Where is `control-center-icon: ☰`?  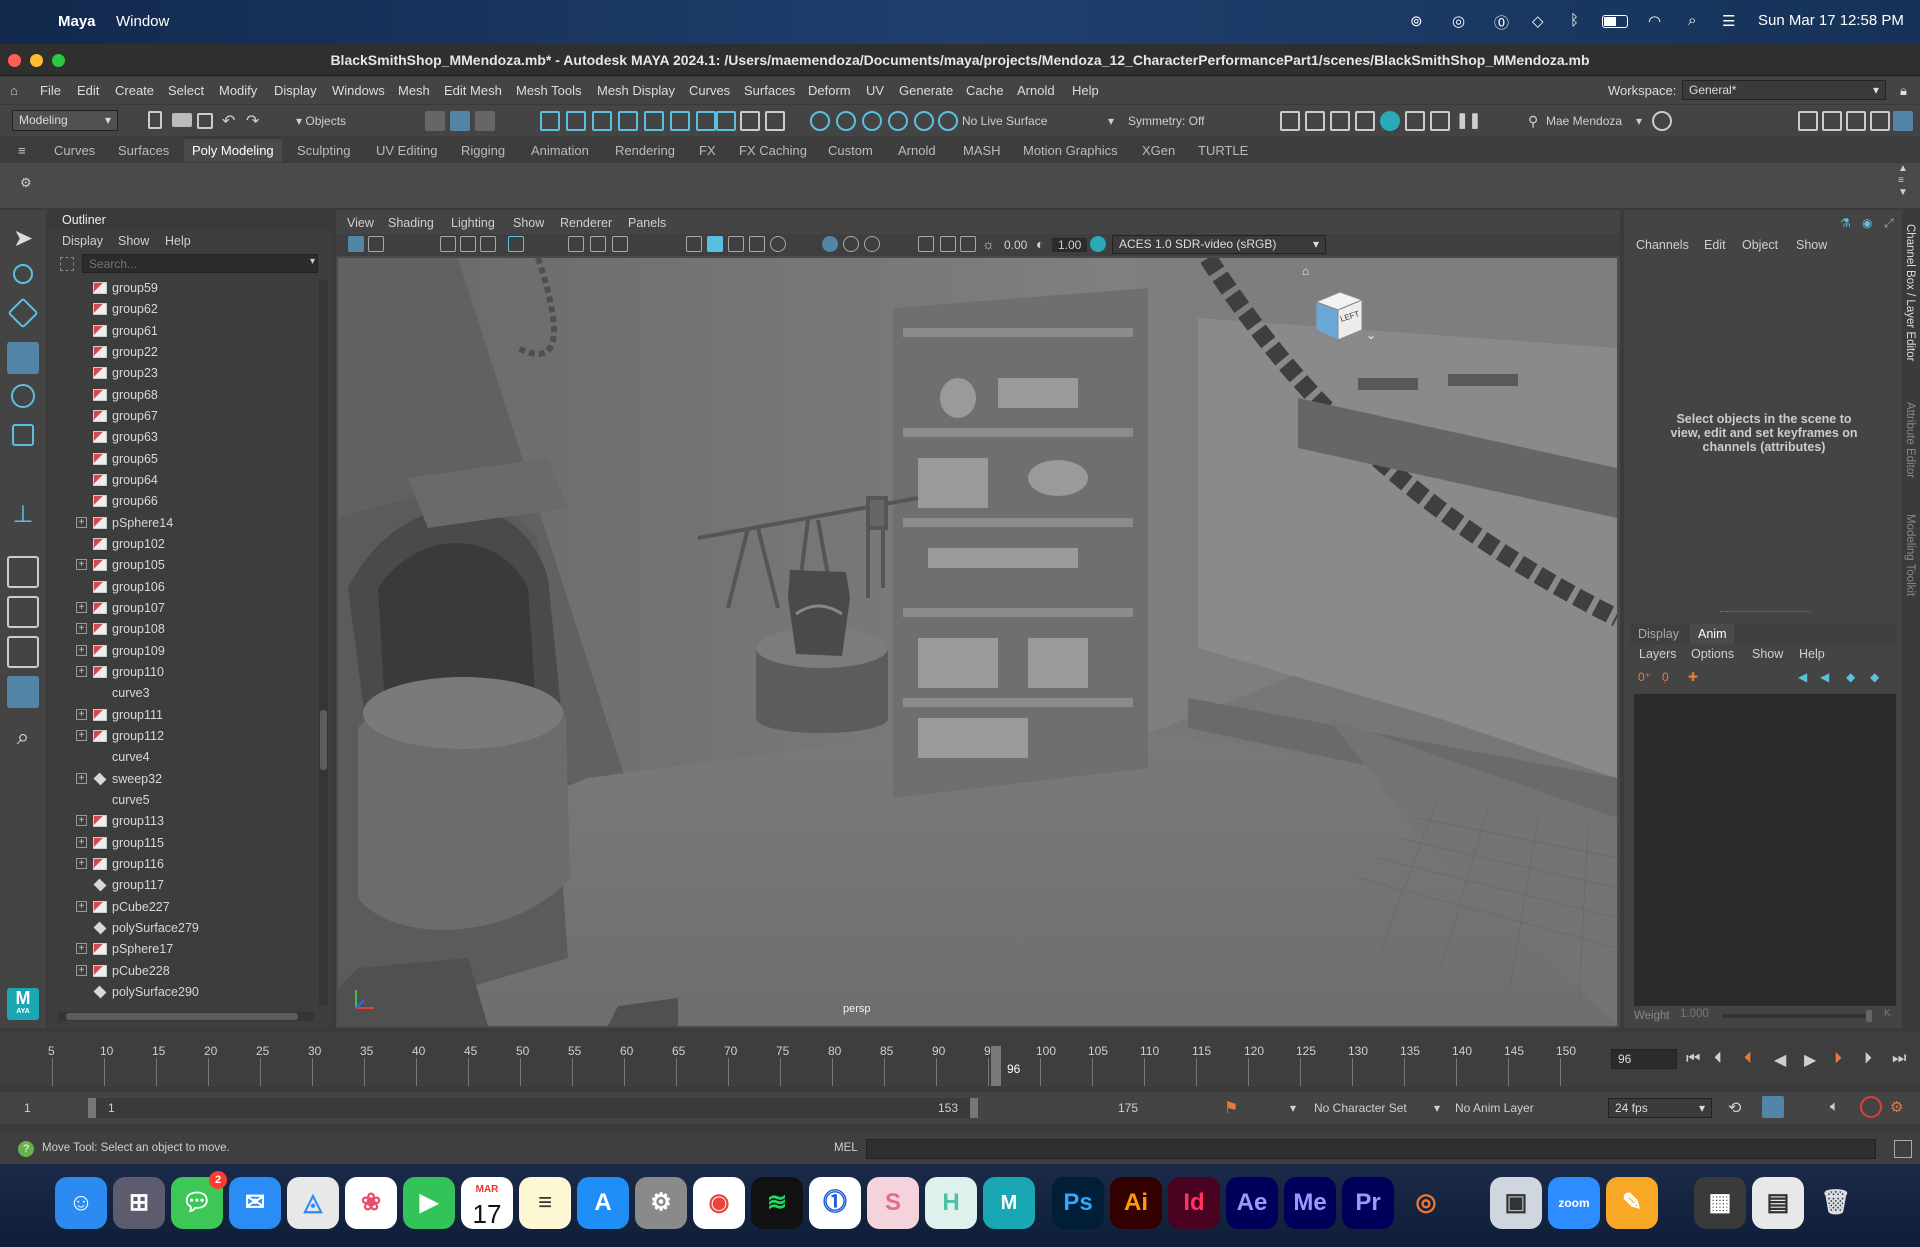 control-center-icon: ☰ is located at coordinates (1728, 21).